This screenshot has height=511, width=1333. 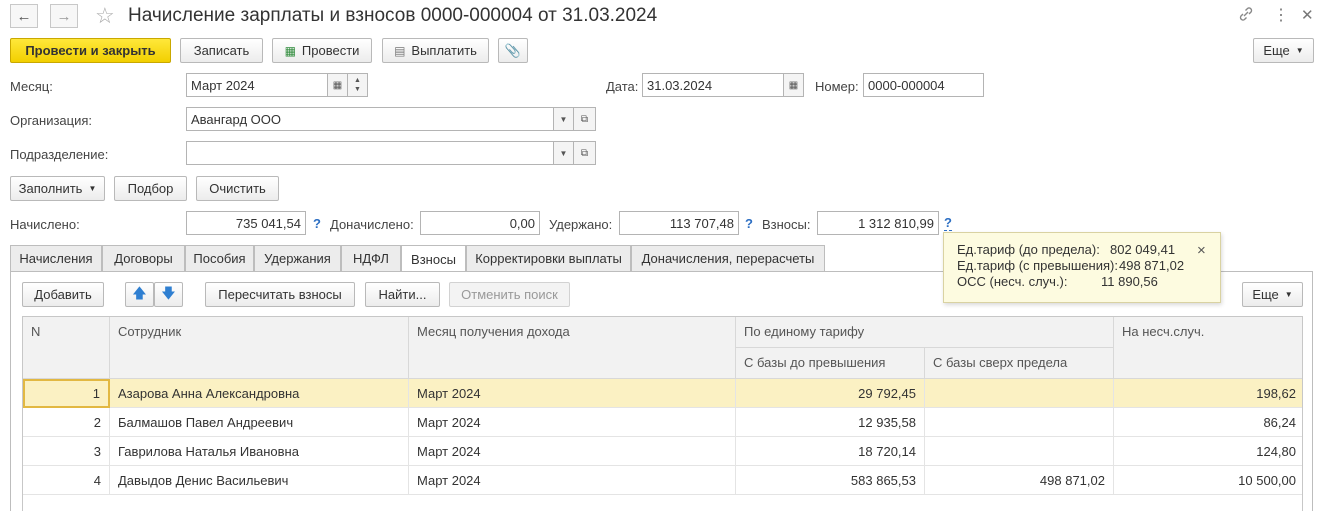 I want to click on number-field: 0000-000004, so click(x=923, y=85).